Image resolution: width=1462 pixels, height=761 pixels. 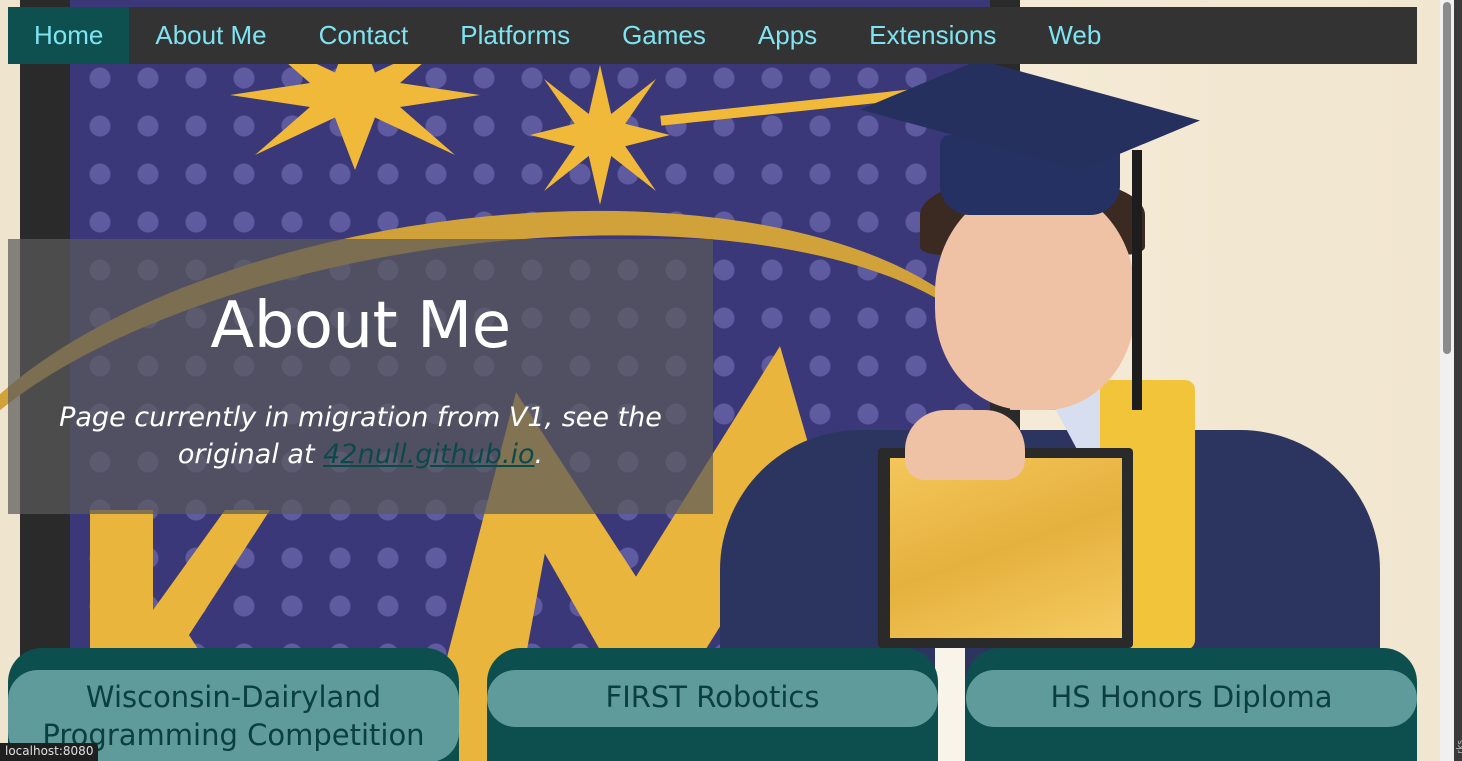 What do you see at coordinates (69, 35) in the screenshot?
I see `nav-home: Home` at bounding box center [69, 35].